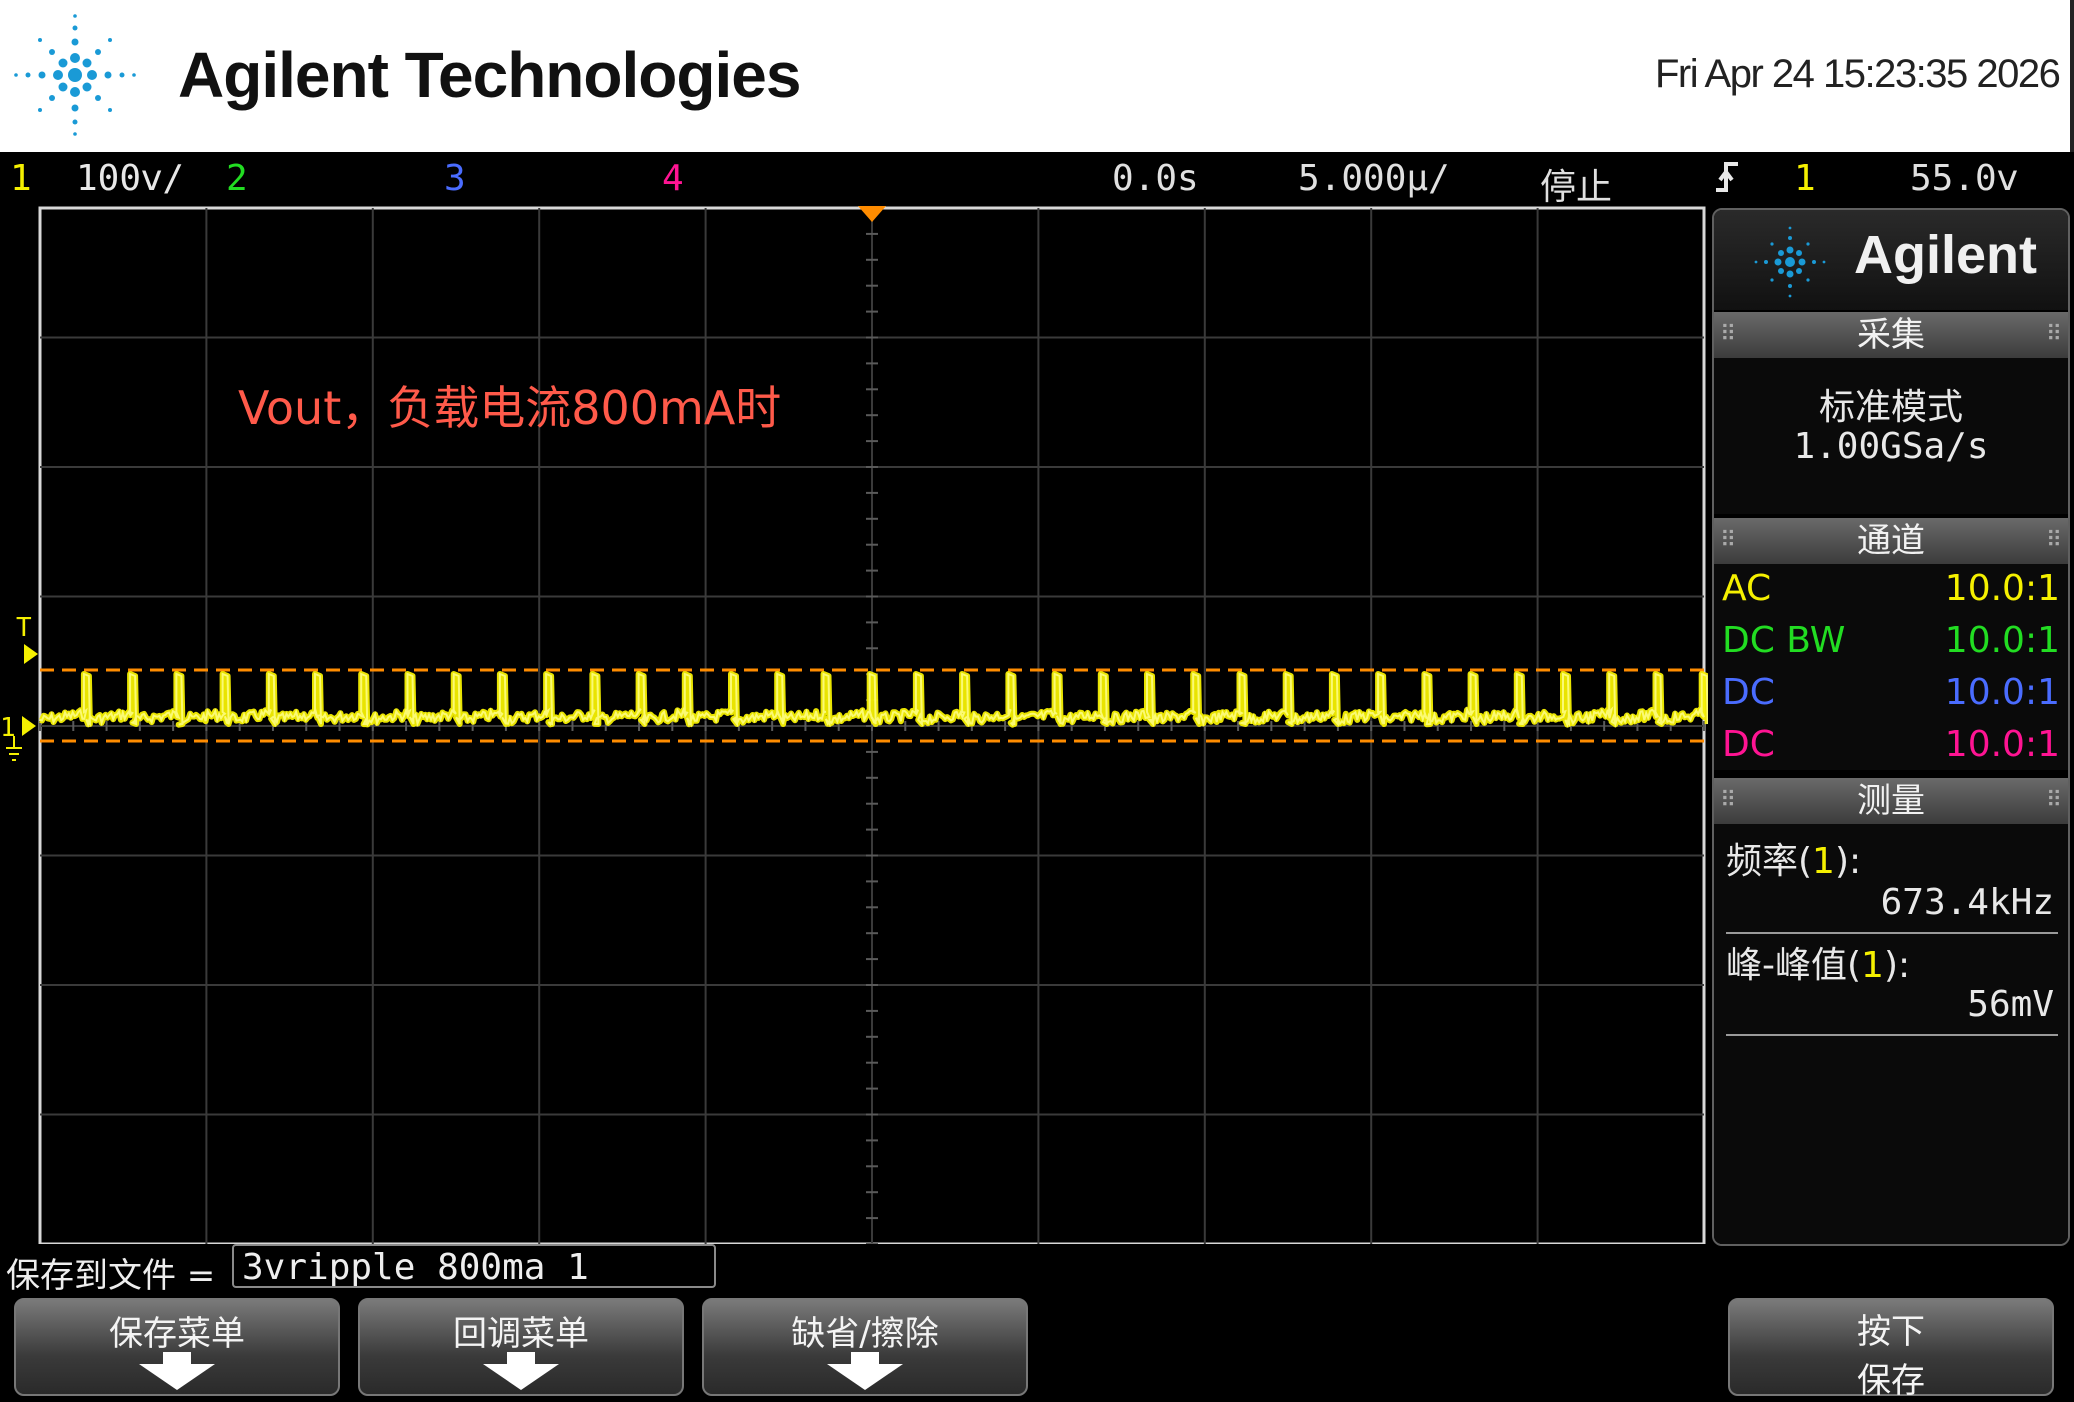  I want to click on trigger-source: 1, so click(1805, 178).